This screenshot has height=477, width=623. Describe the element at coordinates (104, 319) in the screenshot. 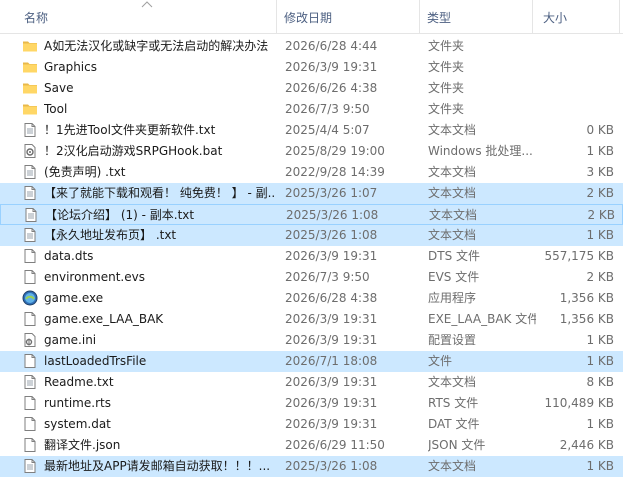

I see `file-name: game.exe_LAA_BAK` at that location.